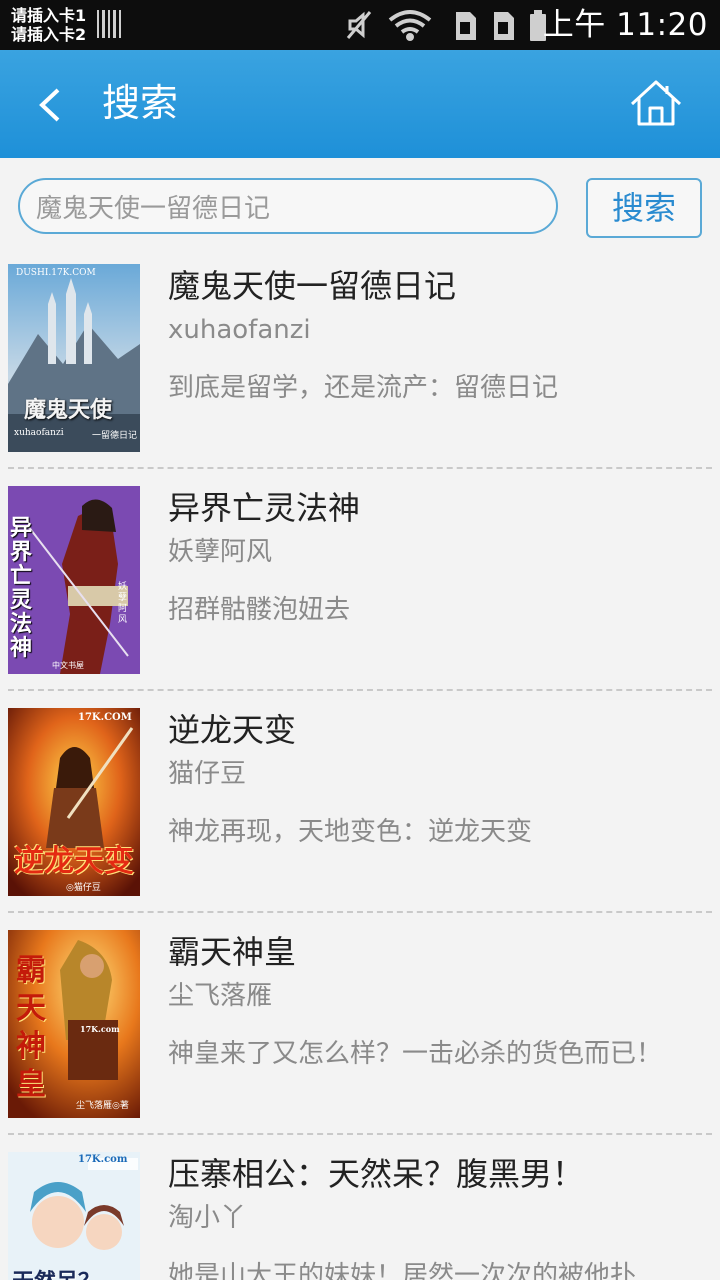 This screenshot has height=1280, width=720. I want to click on book-title: 魔鬼天使一留德日记, so click(312, 286).